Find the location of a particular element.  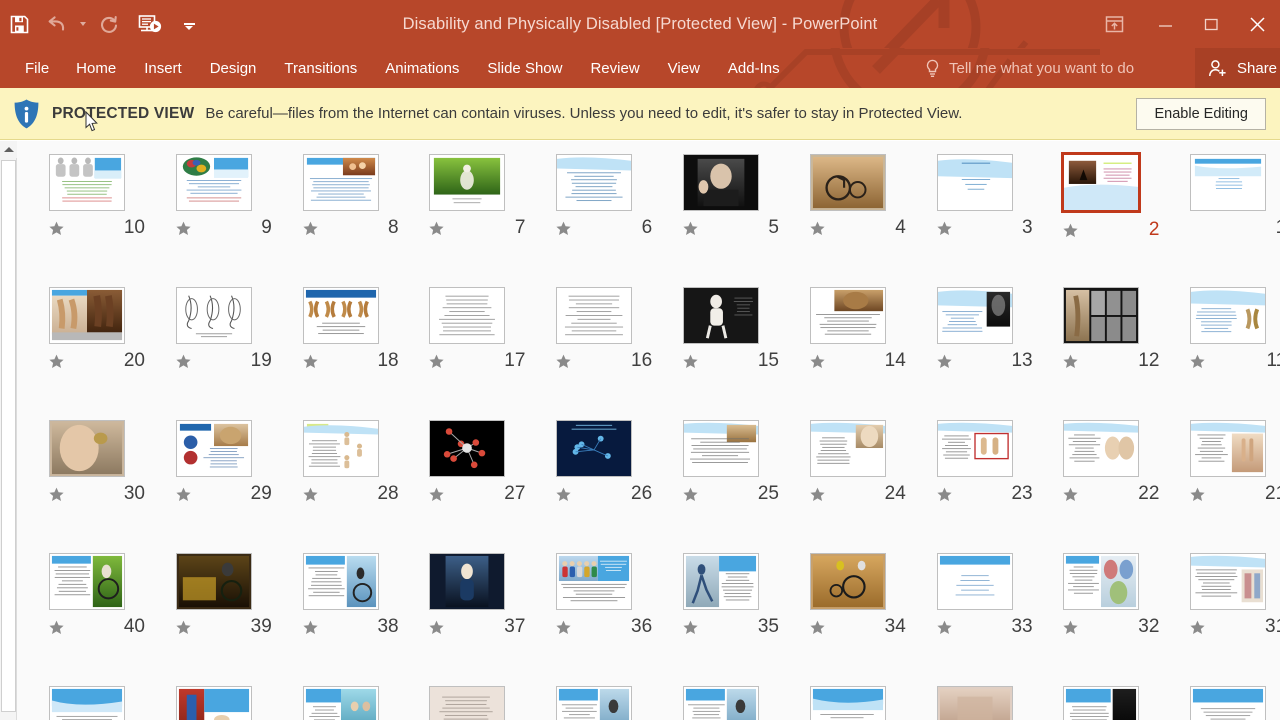

undo-dropdown-icon is located at coordinates (83, 24).